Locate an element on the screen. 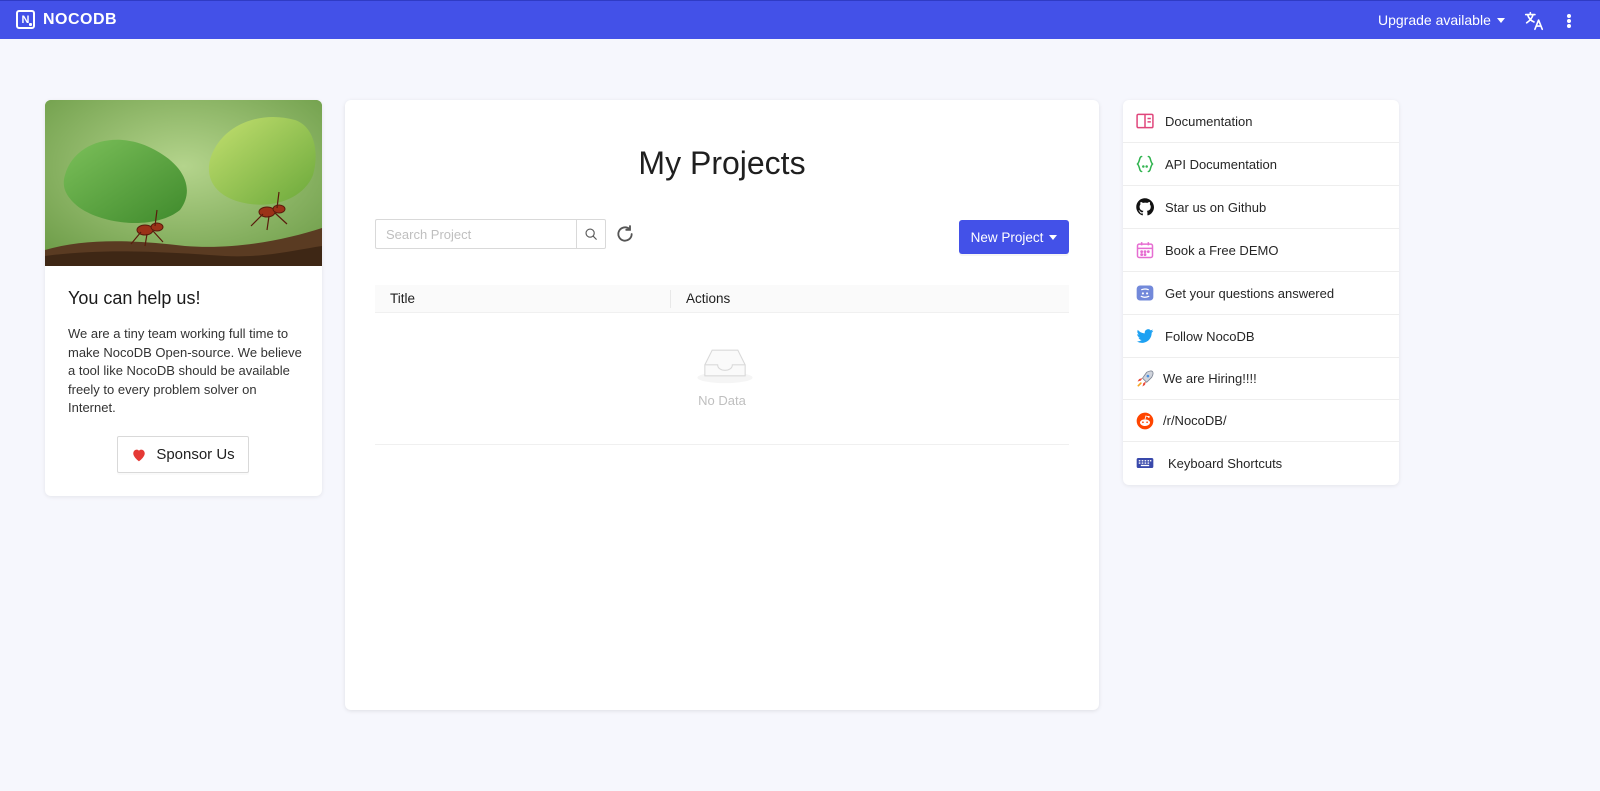 This screenshot has width=1600, height=791. link-documentation: Documentation is located at coordinates (1261, 121).